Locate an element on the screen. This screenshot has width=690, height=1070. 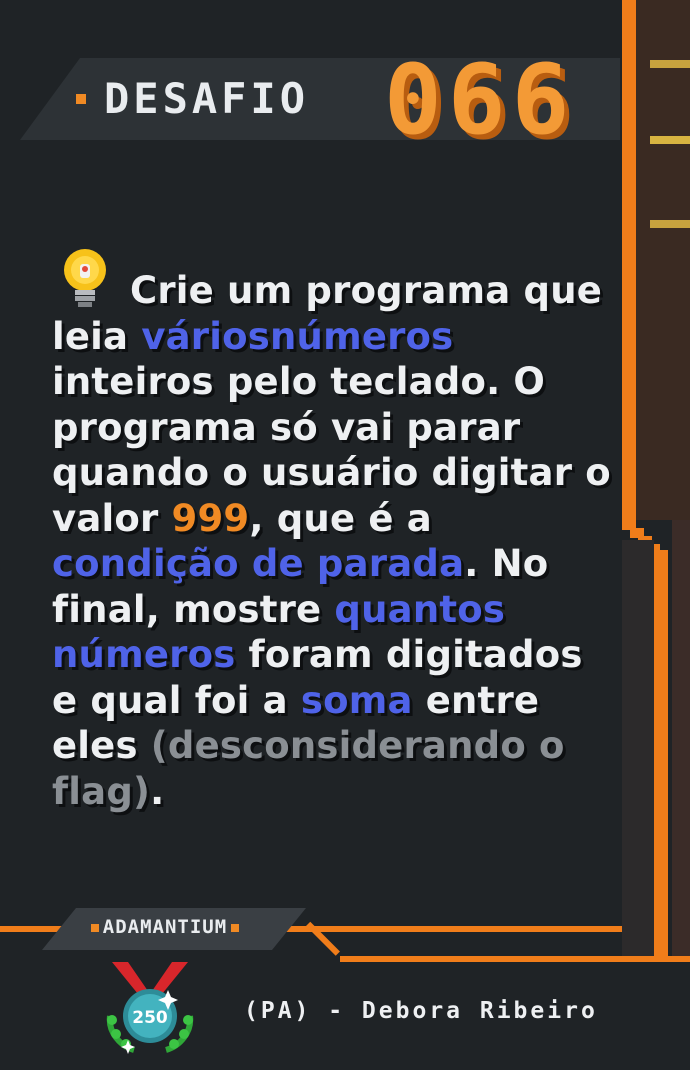
badge-value: 250 is located at coordinates (150, 1018).